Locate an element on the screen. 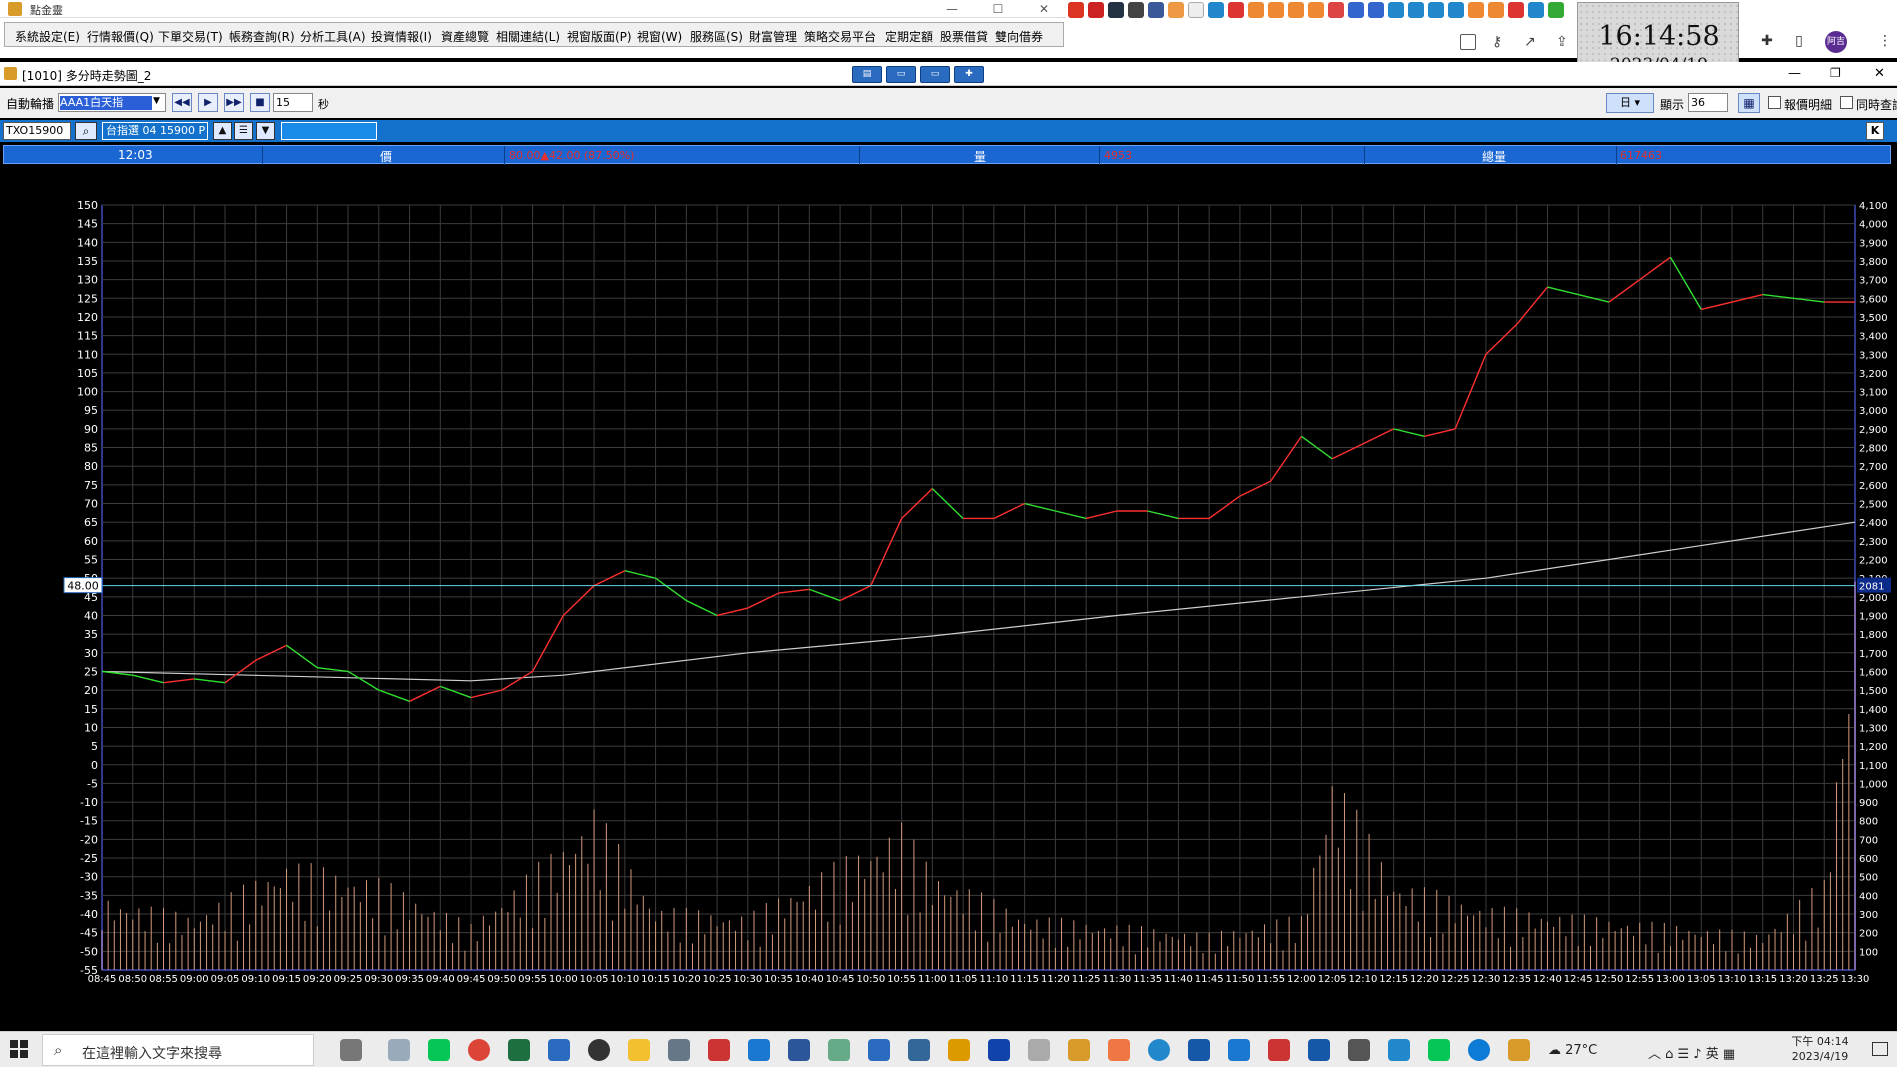 This screenshot has width=1897, height=1067. system-tray: ︿ ⌂ ☰ ♪ 英 ▦ is located at coordinates (1691, 1052).